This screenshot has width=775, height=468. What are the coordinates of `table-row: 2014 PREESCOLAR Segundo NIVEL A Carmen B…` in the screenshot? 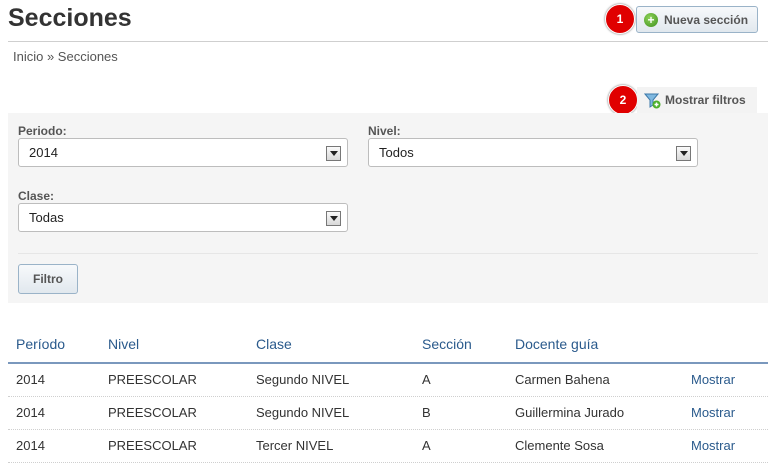 It's located at (388, 380).